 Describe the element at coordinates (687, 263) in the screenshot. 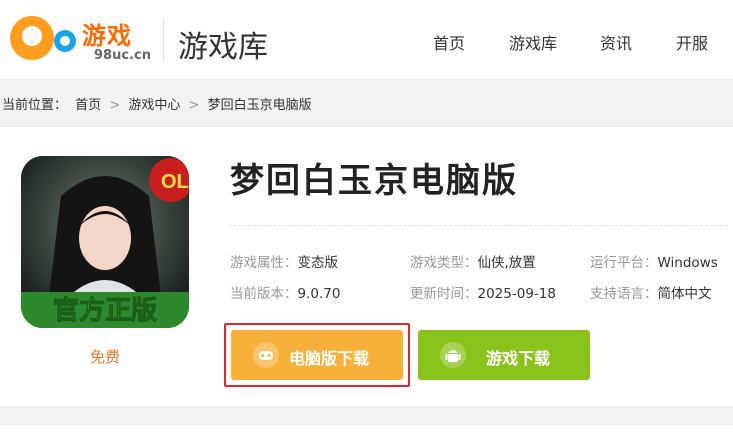

I see `info-value: Windows` at that location.